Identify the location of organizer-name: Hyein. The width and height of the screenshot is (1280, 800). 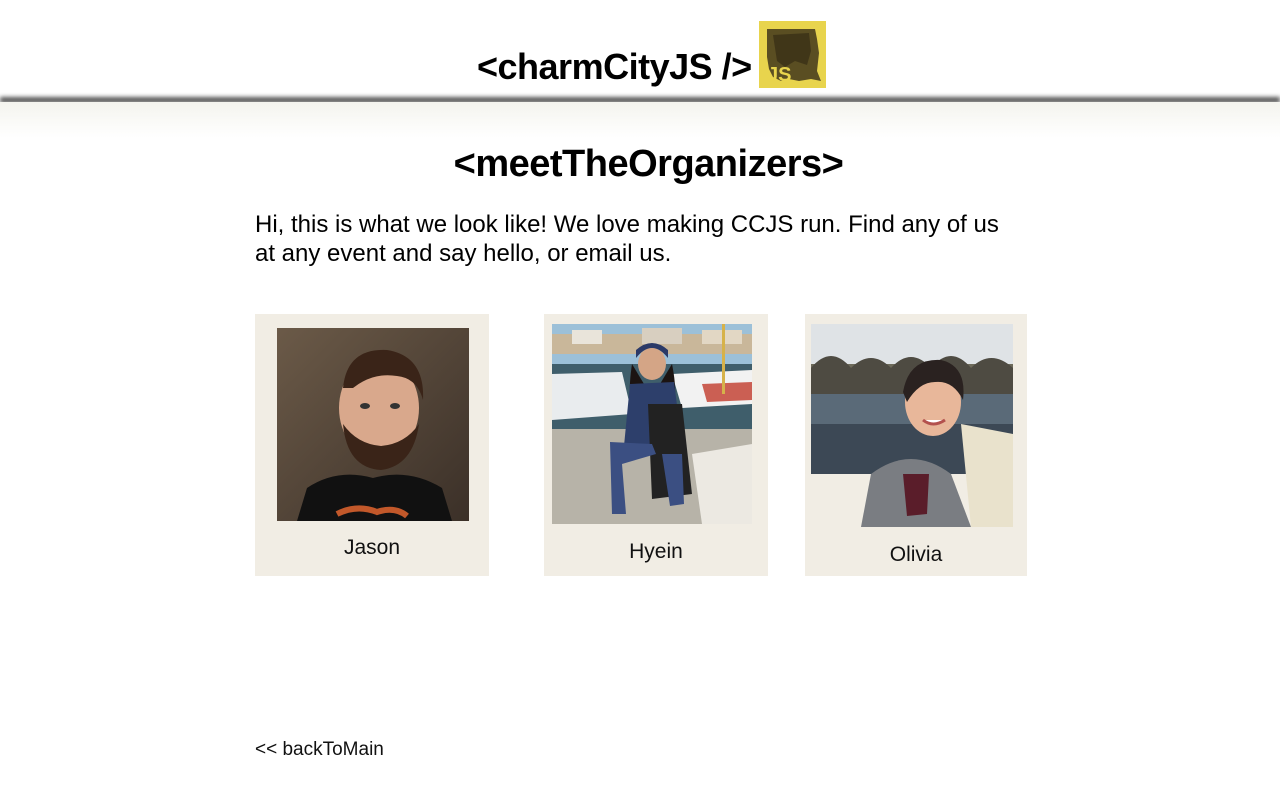
(656, 551).